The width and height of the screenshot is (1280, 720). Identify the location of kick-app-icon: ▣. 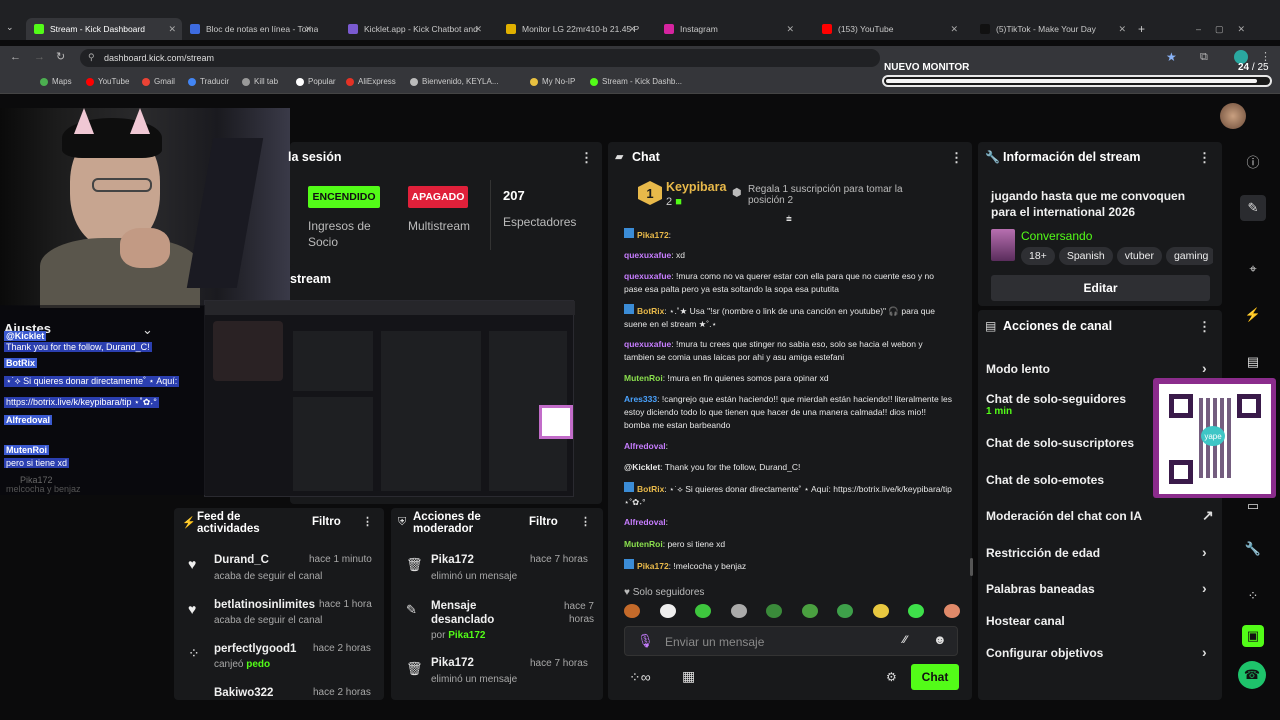
(1253, 636).